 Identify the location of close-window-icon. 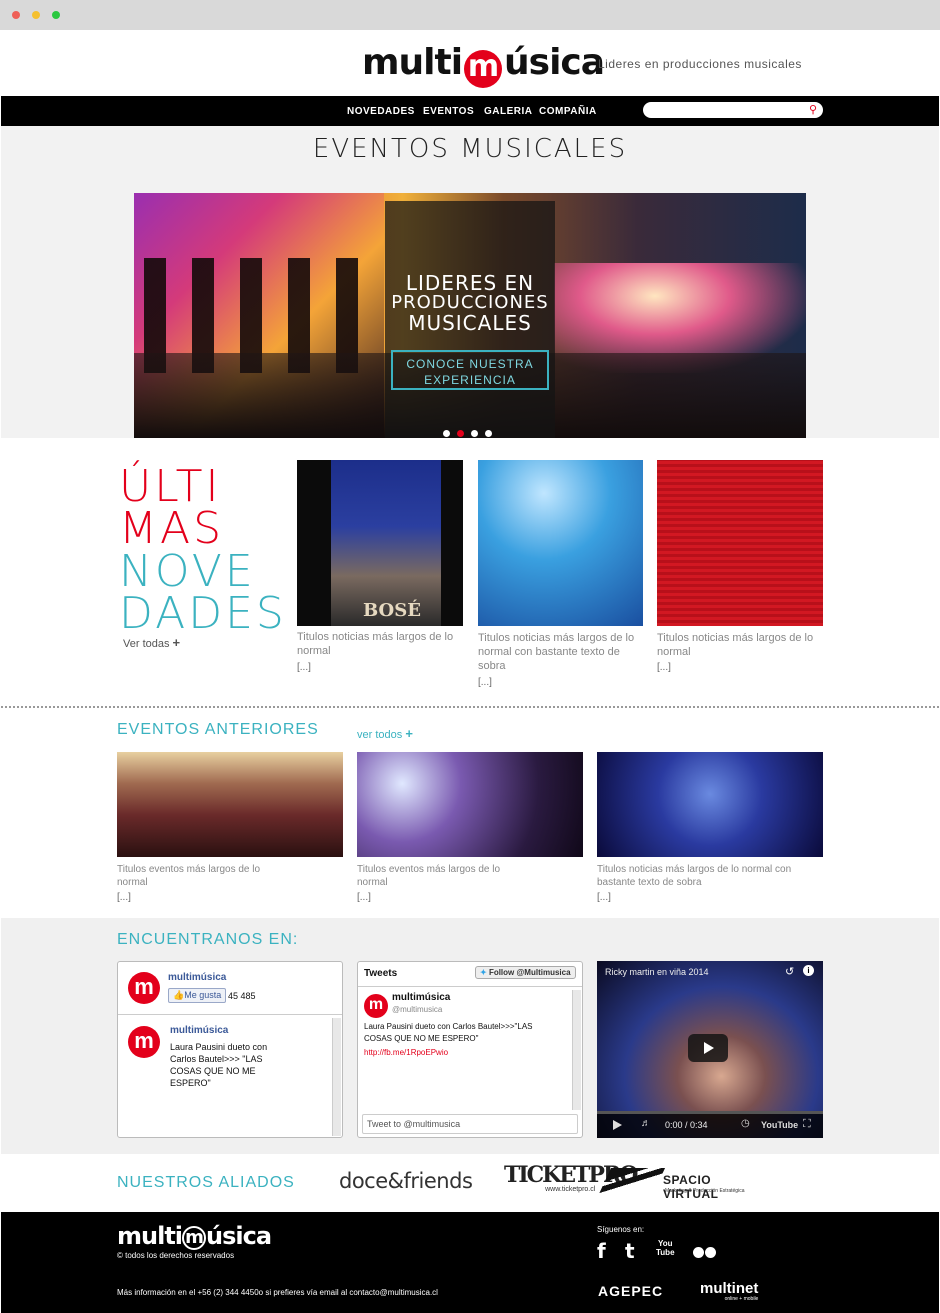
(16, 15).